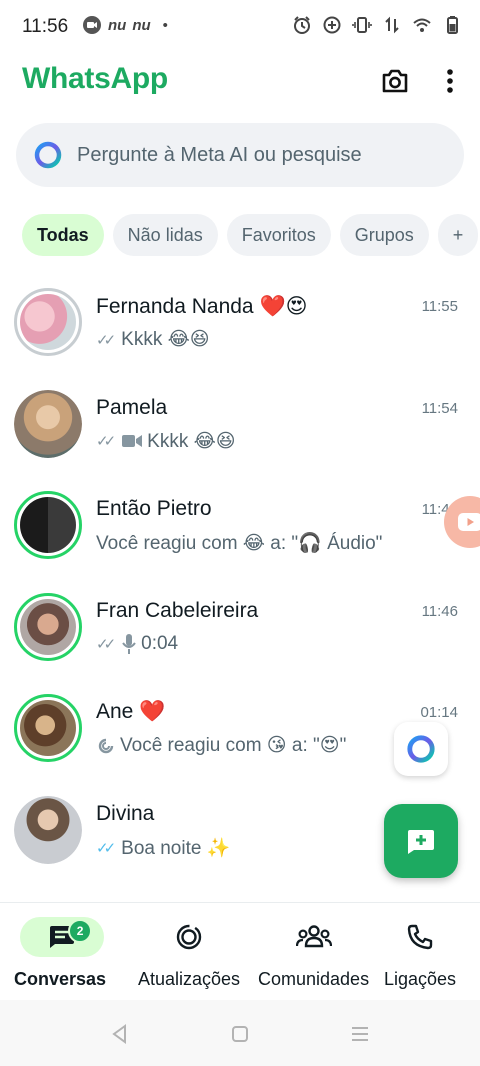 Image resolution: width=480 pixels, height=1066 pixels. Describe the element at coordinates (60, 979) in the screenshot. I see `nav-chats-label: Conversas` at that location.